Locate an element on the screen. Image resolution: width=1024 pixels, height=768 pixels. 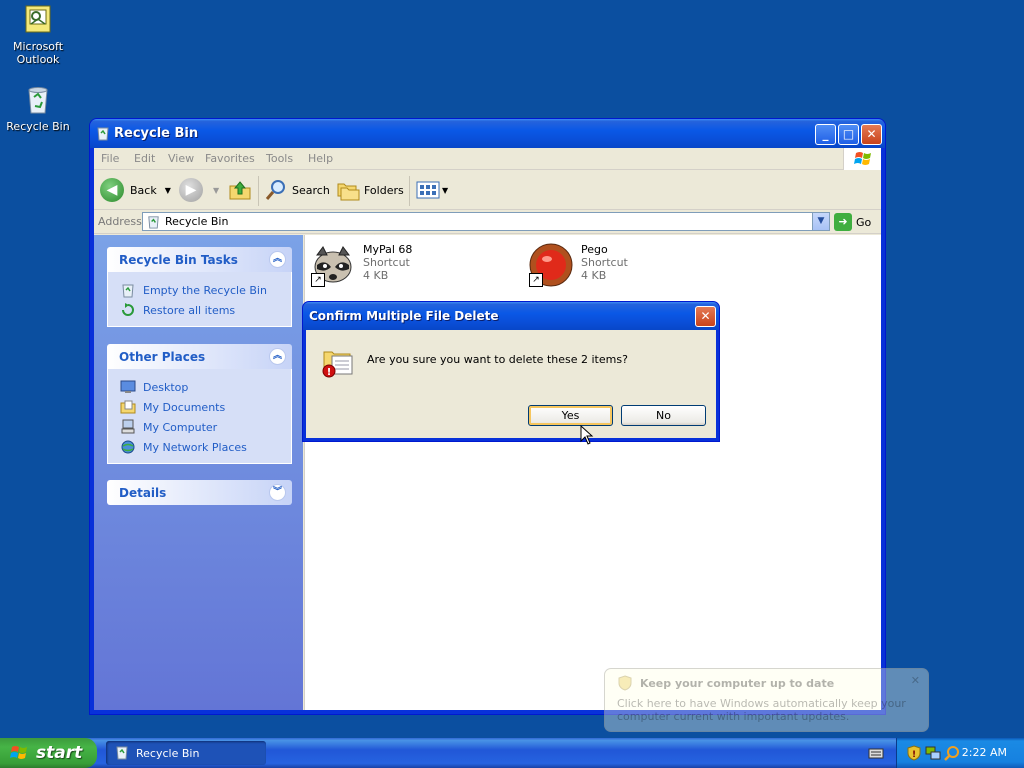
yes-button: Yes is located at coordinates (570, 415).